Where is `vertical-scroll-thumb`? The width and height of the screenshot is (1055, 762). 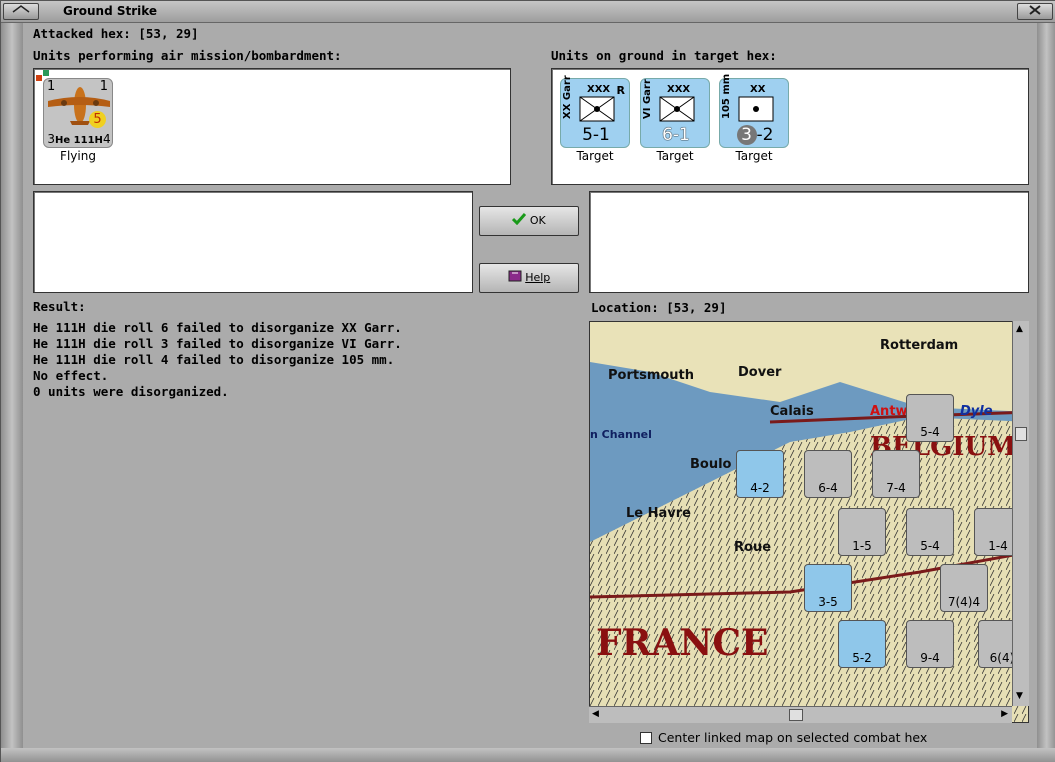 vertical-scroll-thumb is located at coordinates (1021, 434).